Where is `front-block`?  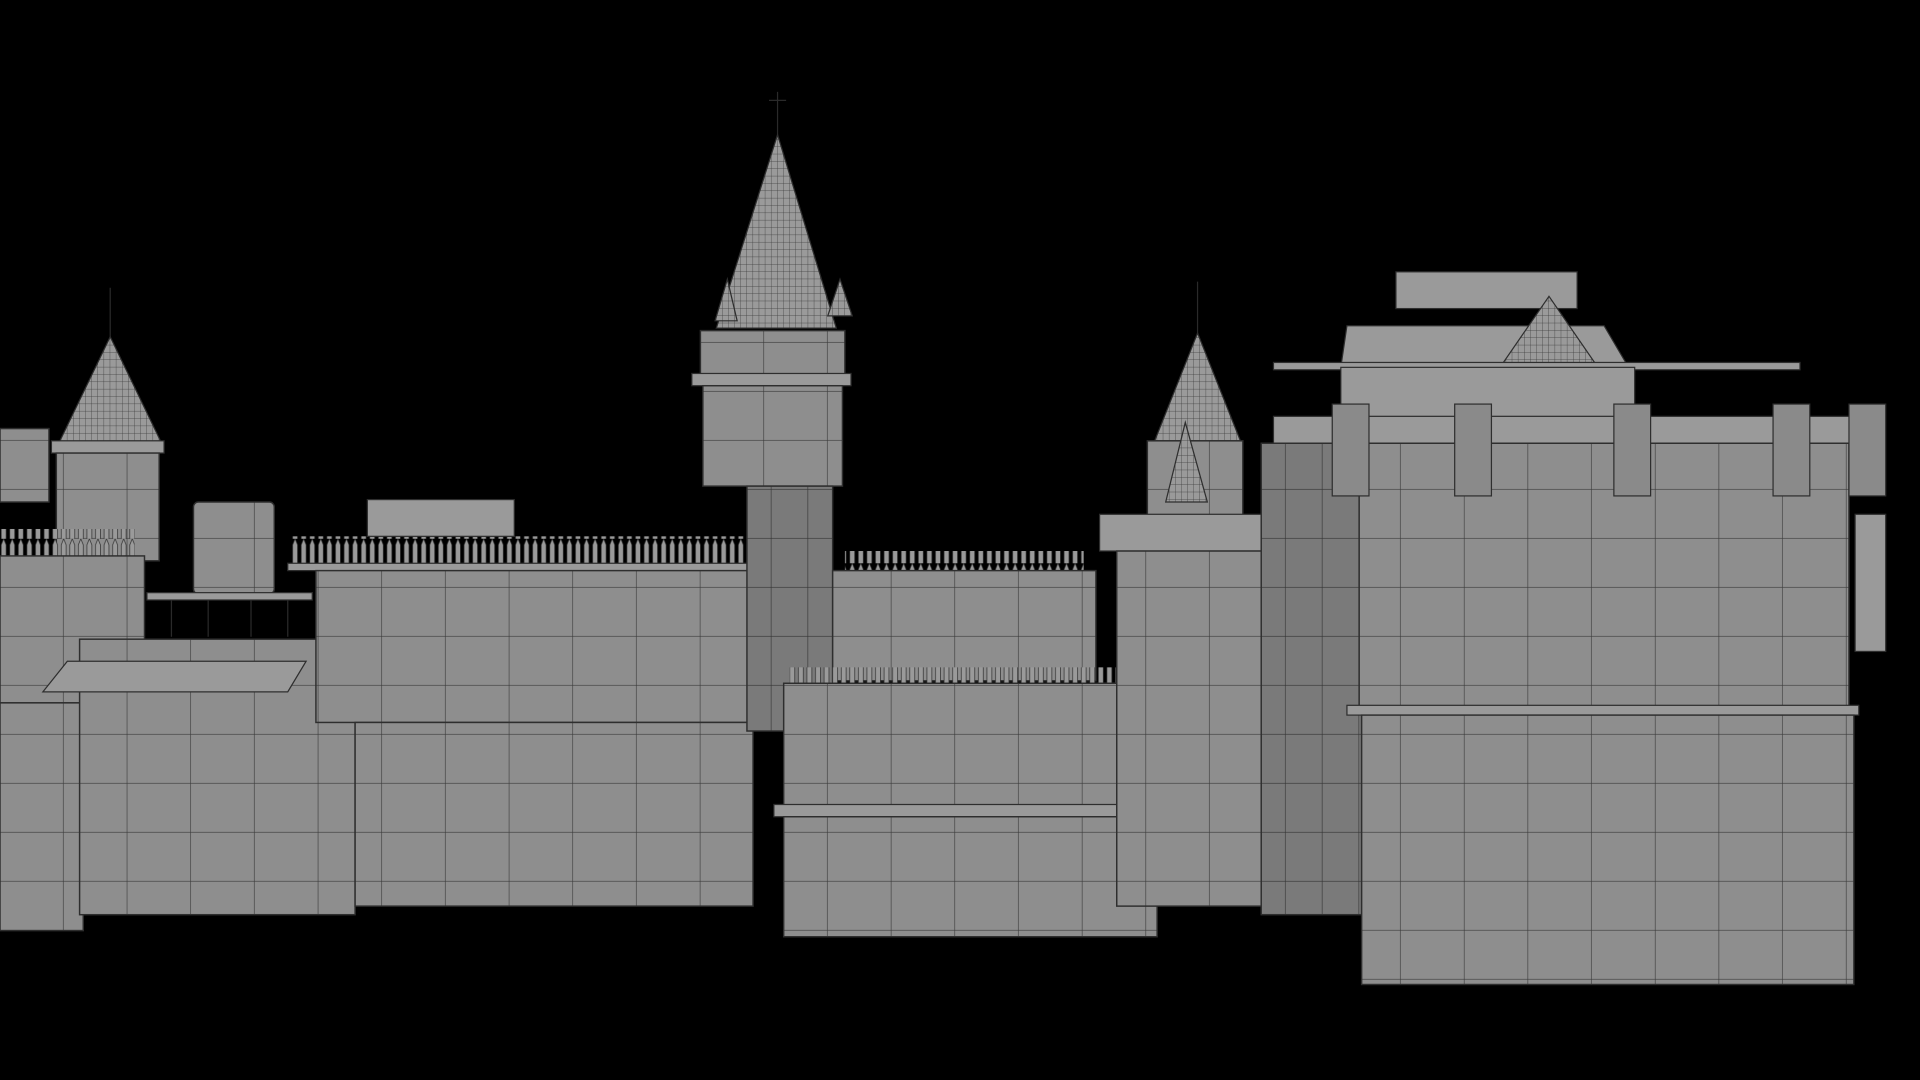 front-block is located at coordinates (970, 802).